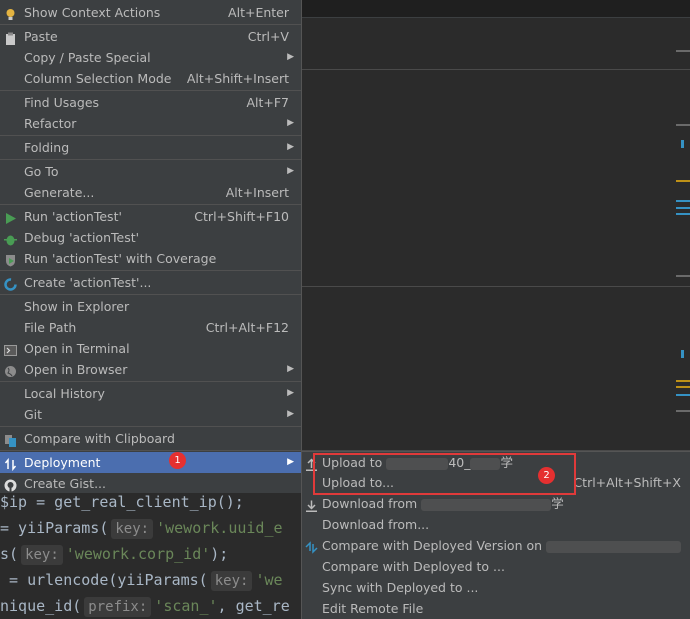 Image resolution: width=690 pixels, height=619 pixels. What do you see at coordinates (150, 57) in the screenshot?
I see `menu-item-copy-paste-special: Copy / Paste Special ▶` at bounding box center [150, 57].